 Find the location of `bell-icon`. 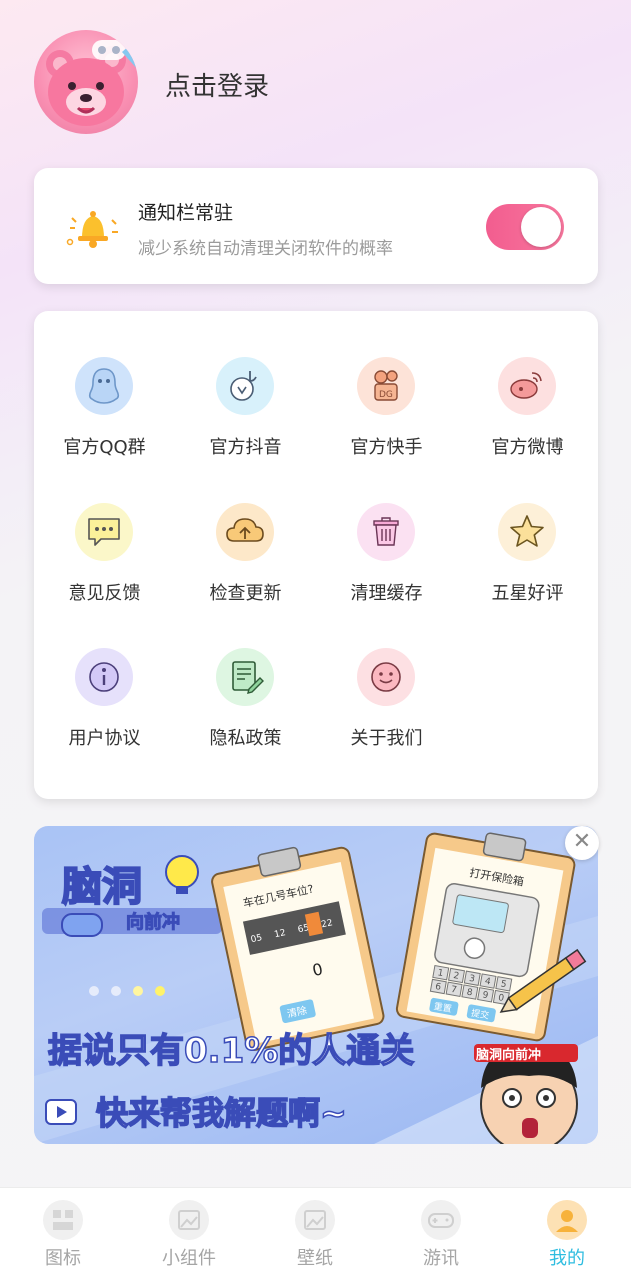

bell-icon is located at coordinates (92, 229).